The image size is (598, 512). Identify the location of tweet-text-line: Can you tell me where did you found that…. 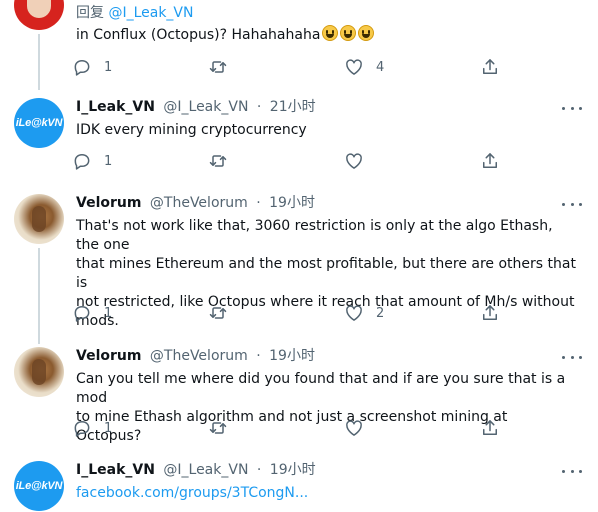
(321, 388).